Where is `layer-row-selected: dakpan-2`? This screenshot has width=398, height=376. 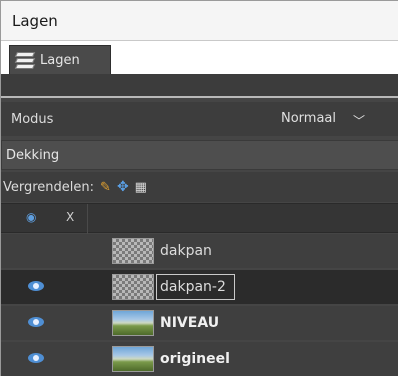 layer-row-selected: dakpan-2 is located at coordinates (199, 287).